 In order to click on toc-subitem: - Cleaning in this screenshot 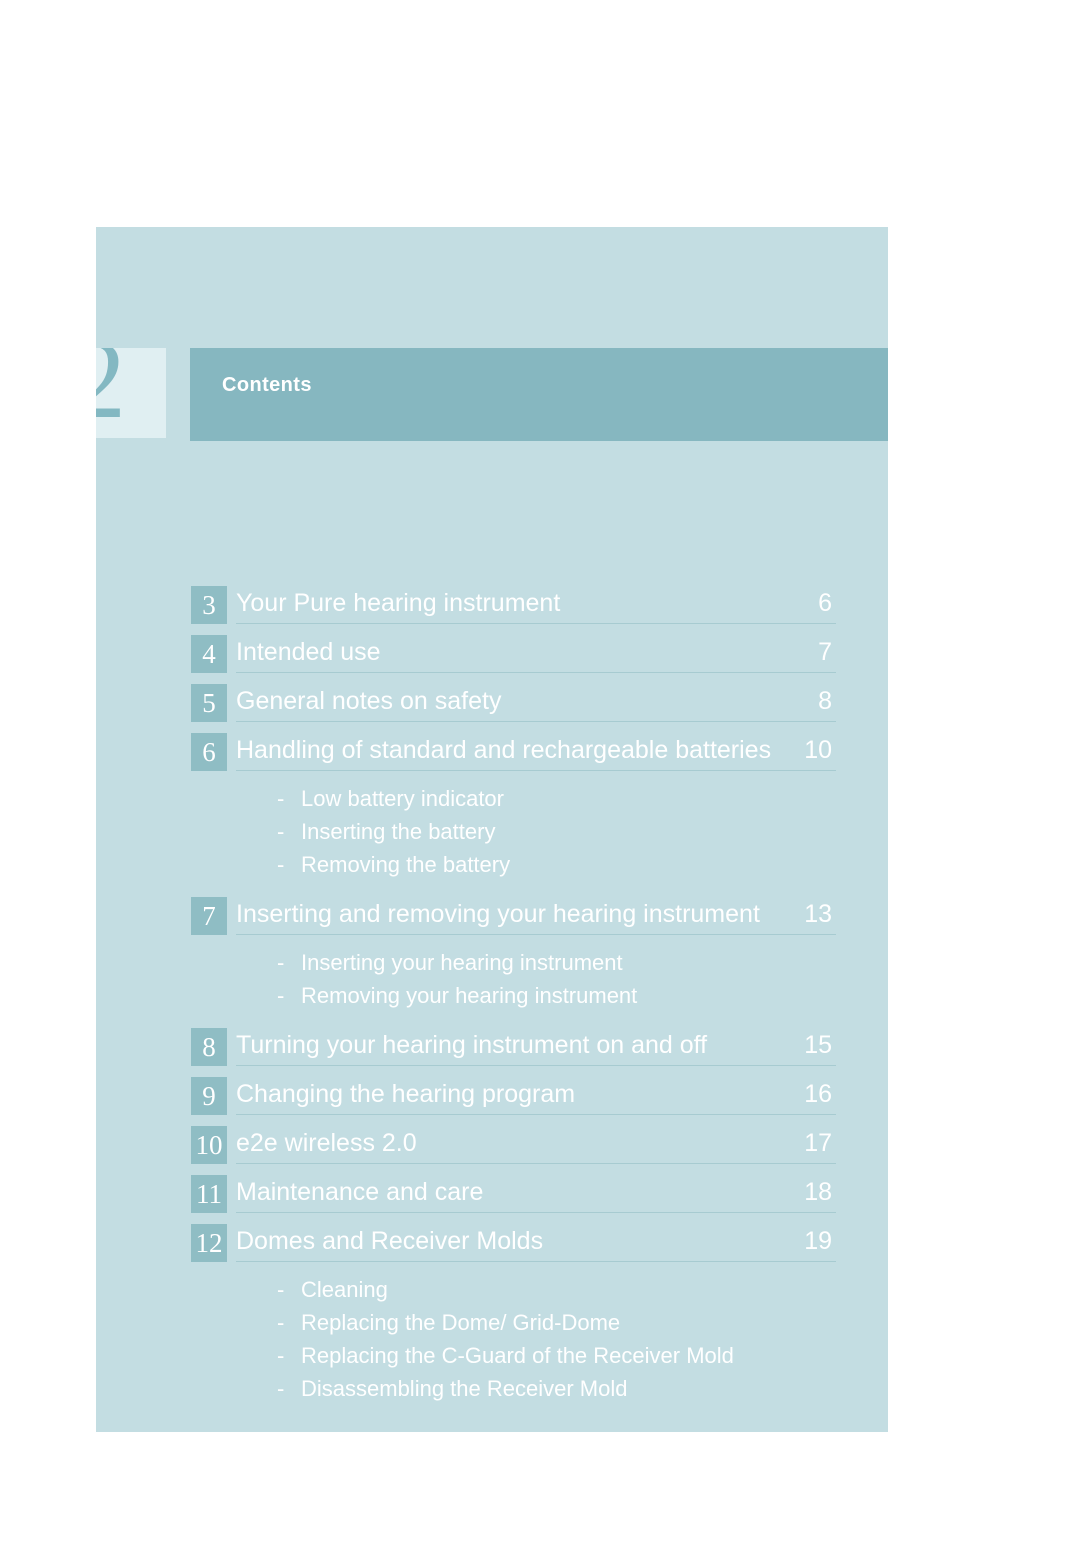, I will do `click(513, 1289)`.